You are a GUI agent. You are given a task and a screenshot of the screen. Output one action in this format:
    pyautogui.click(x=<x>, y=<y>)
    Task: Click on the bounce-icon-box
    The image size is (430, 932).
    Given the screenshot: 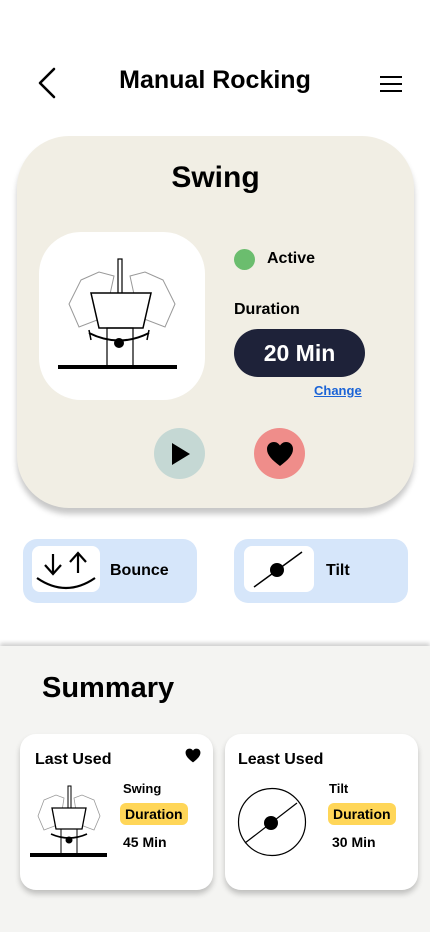 What is the action you would take?
    pyautogui.click(x=66, y=569)
    